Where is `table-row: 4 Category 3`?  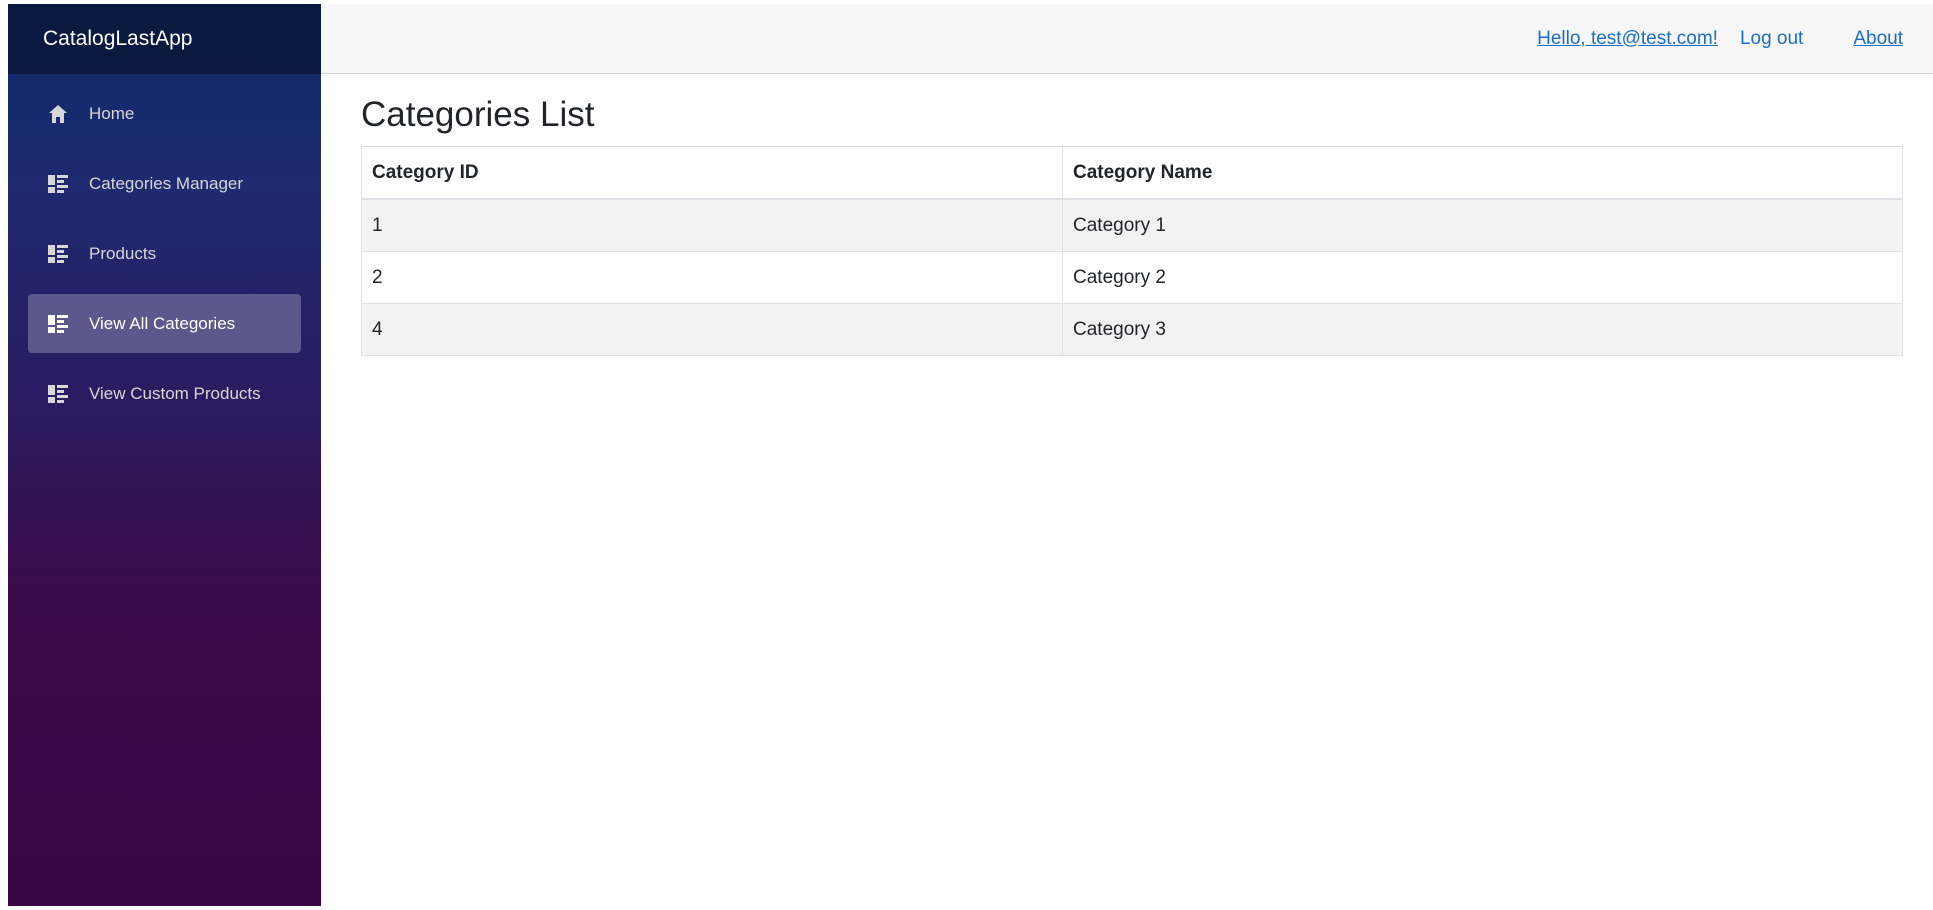 table-row: 4 Category 3 is located at coordinates (1132, 329).